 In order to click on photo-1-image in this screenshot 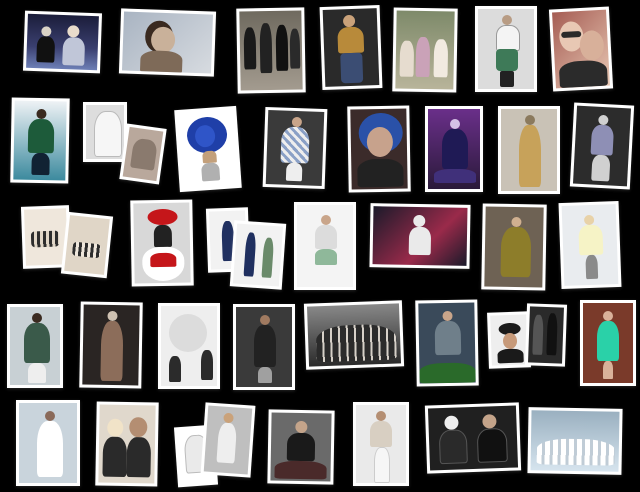, I will do `click(62, 42)`.